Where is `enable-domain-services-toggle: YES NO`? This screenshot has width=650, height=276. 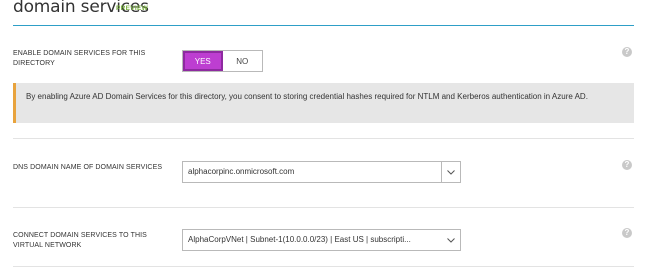
enable-domain-services-toggle: YES NO is located at coordinates (222, 61).